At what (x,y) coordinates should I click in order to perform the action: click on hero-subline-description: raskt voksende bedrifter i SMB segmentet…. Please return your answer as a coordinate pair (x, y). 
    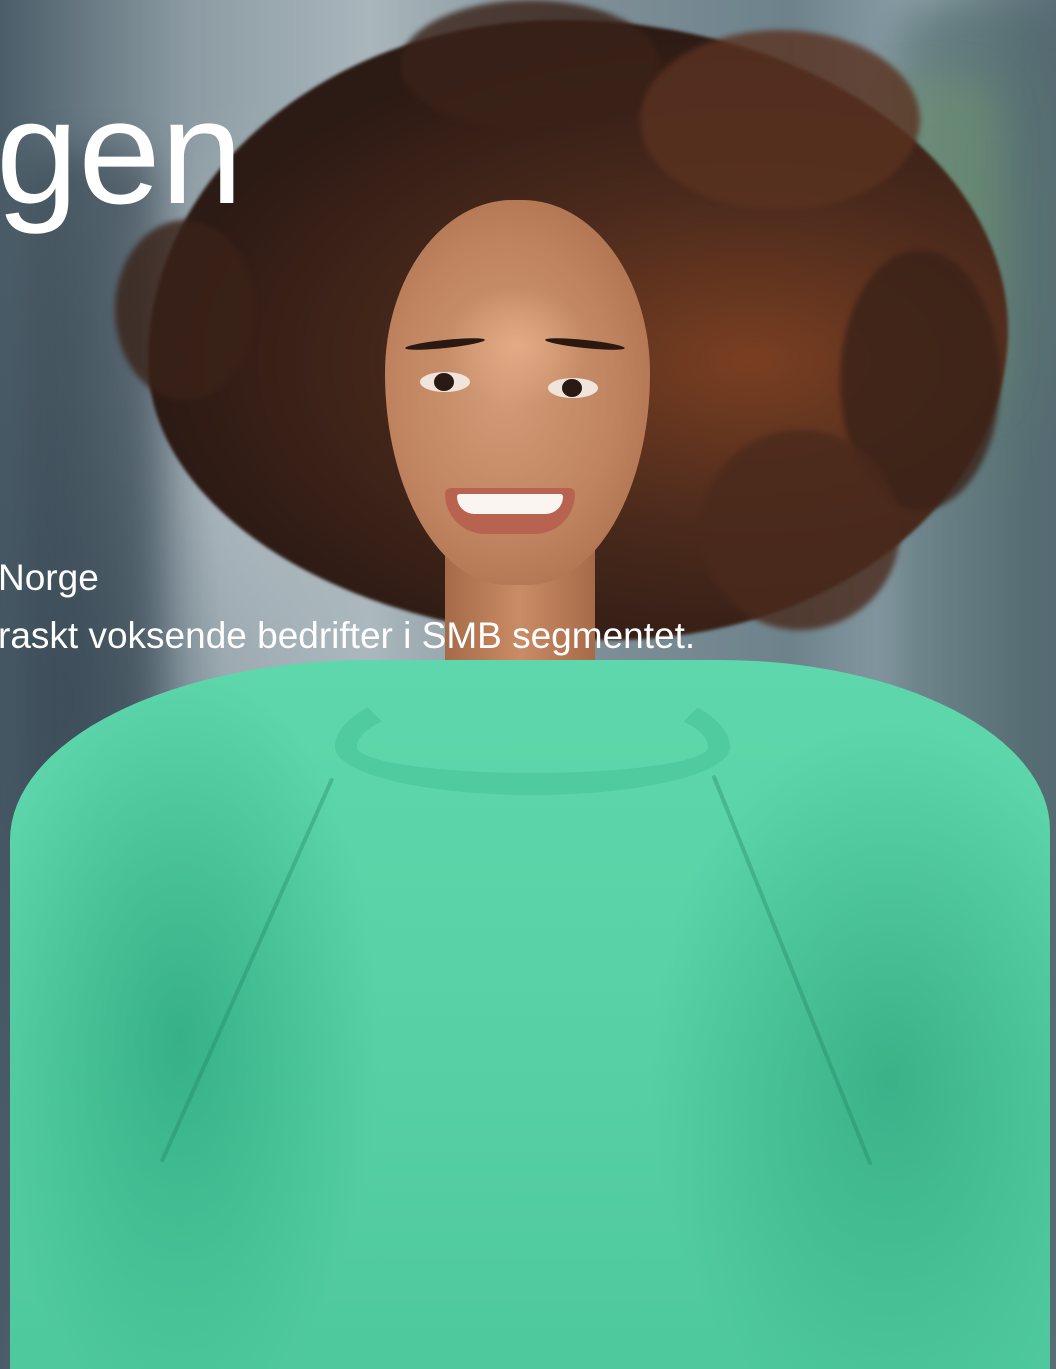
    Looking at the image, I should click on (348, 635).